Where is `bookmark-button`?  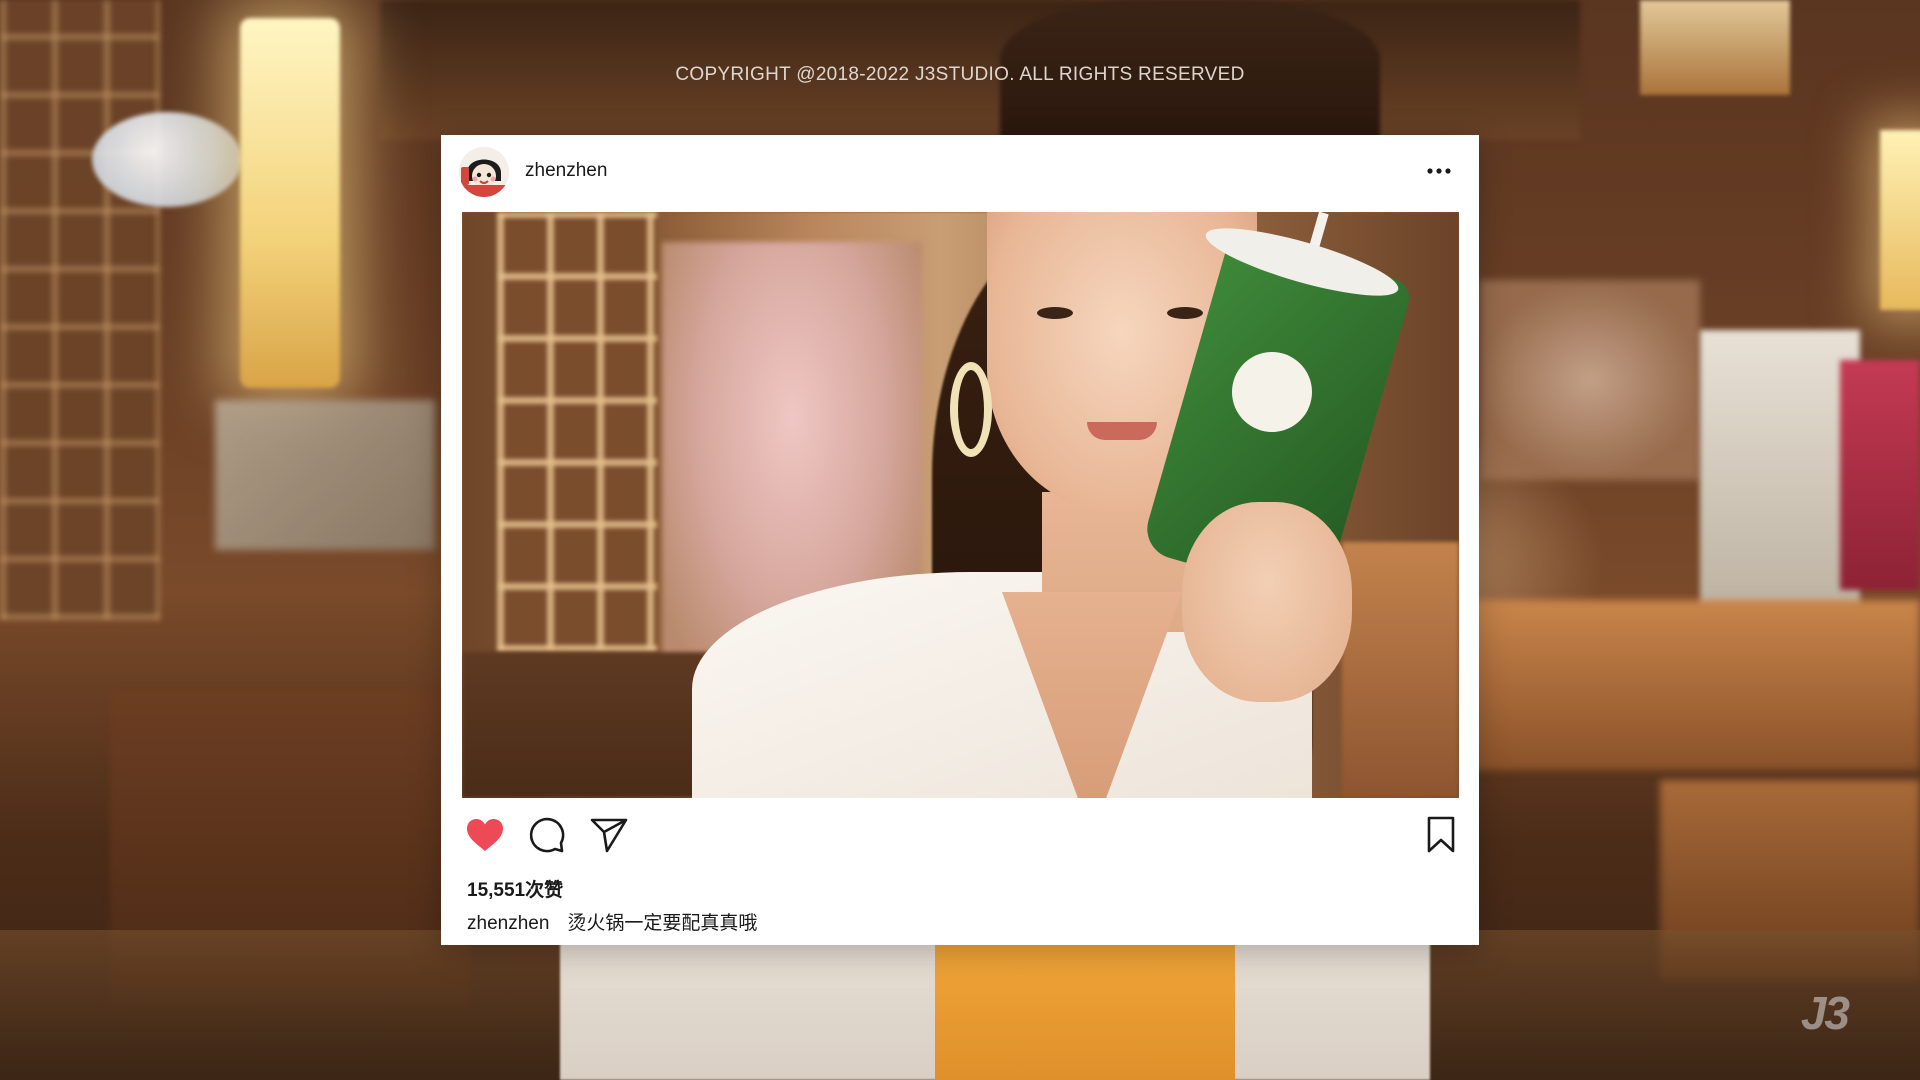
bookmark-button is located at coordinates (1441, 835).